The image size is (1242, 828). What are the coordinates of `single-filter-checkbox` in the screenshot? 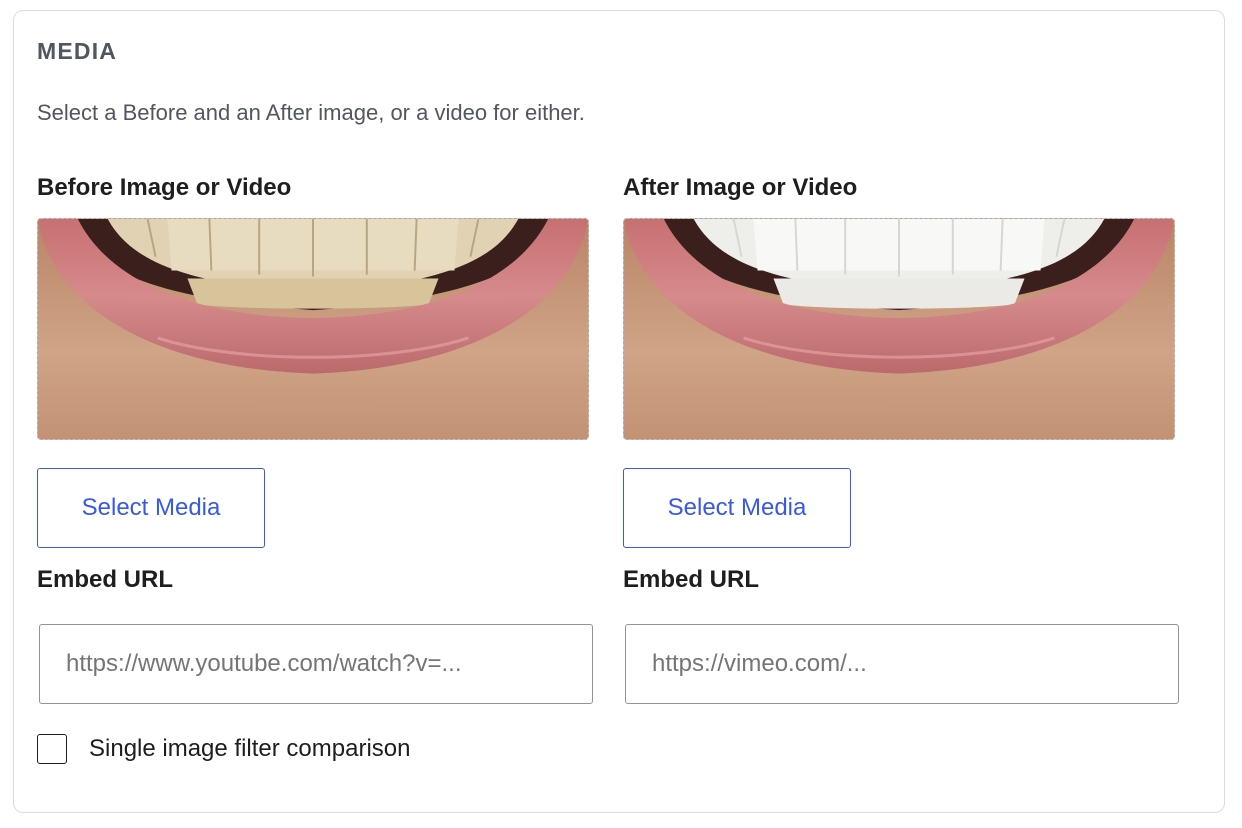 It's located at (52, 749).